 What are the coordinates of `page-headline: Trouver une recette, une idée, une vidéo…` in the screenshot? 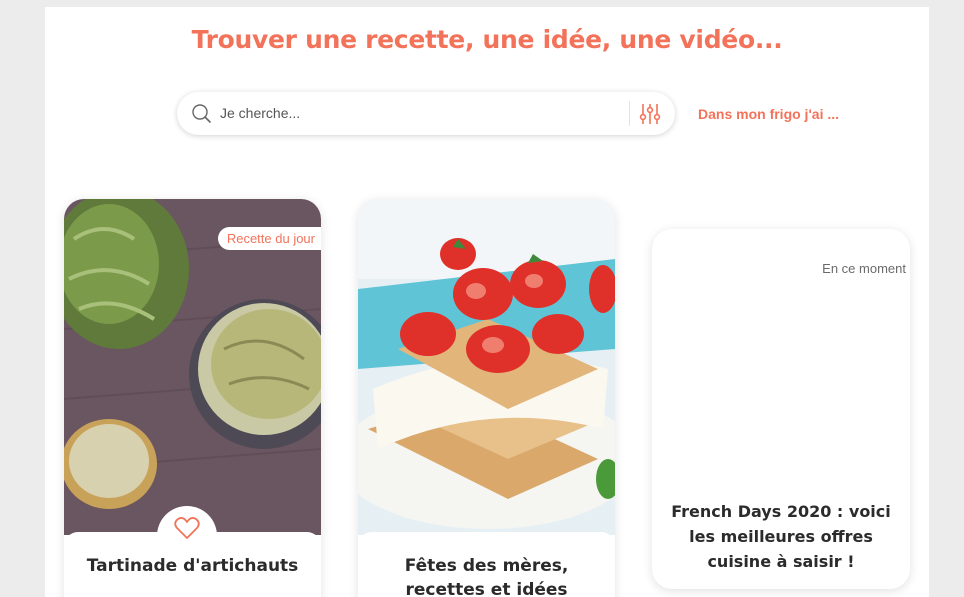 It's located at (487, 39).